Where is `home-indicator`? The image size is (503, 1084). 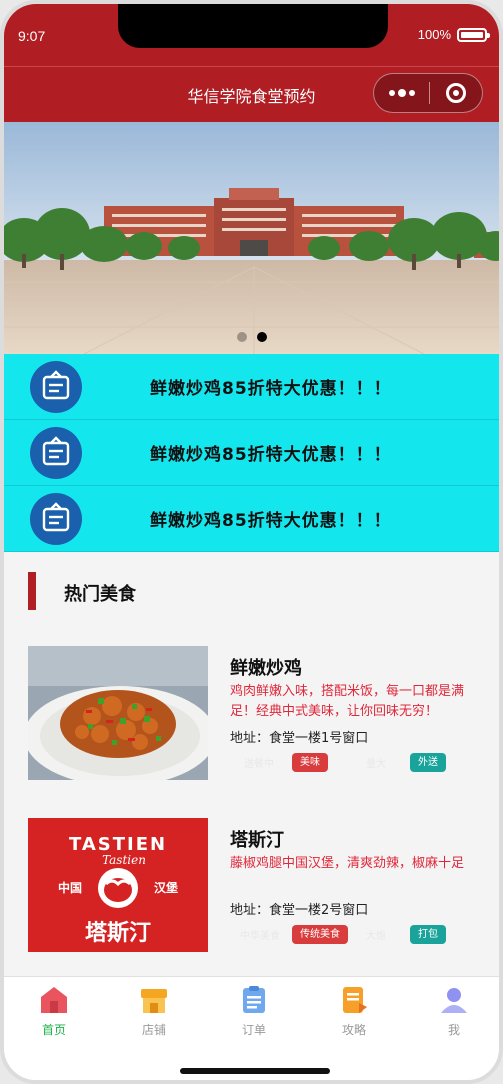
home-indicator is located at coordinates (255, 1071).